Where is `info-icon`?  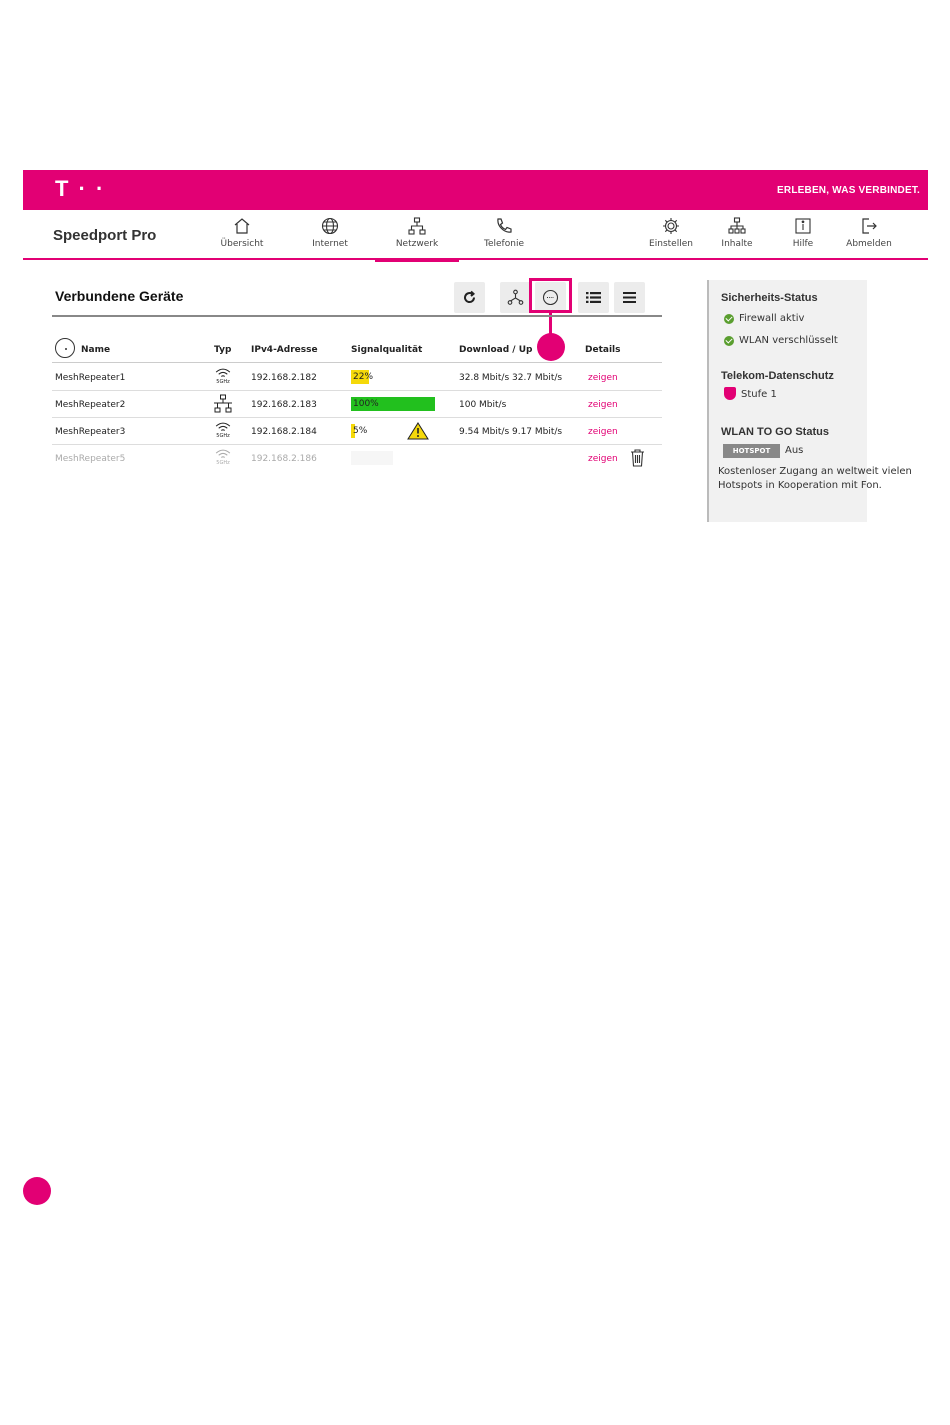
info-icon is located at coordinates (803, 226).